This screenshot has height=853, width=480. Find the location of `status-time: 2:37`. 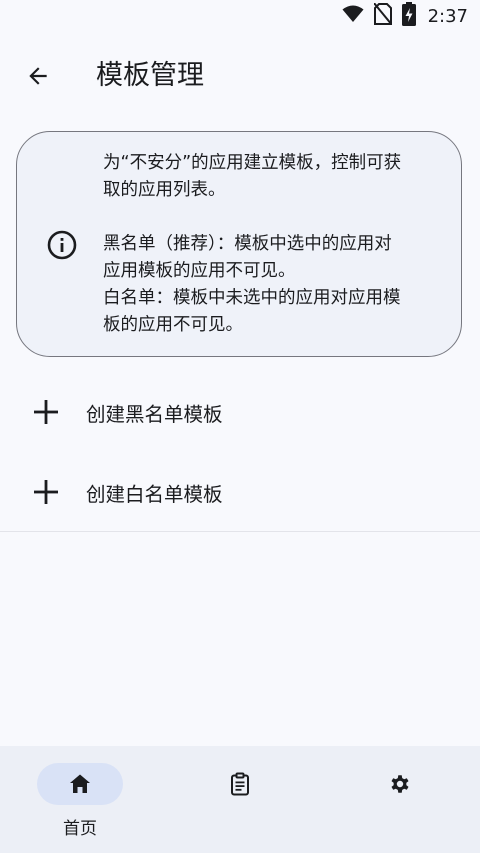

status-time: 2:37 is located at coordinates (447, 16).